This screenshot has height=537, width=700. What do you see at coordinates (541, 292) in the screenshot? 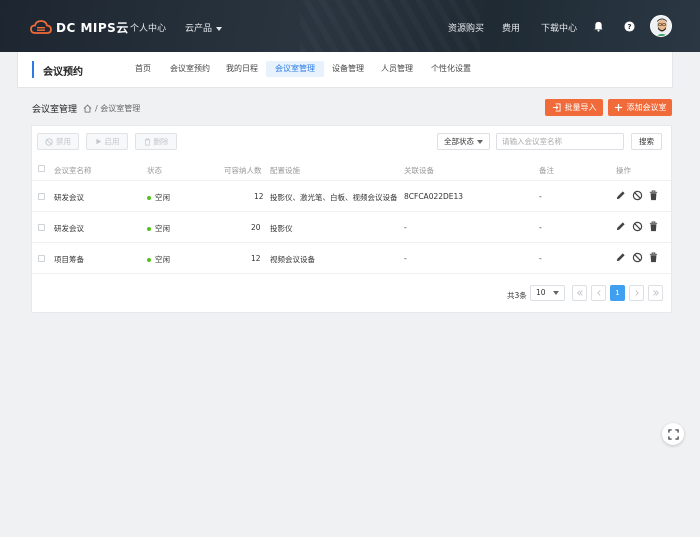
I see `page-size-value: 10` at bounding box center [541, 292].